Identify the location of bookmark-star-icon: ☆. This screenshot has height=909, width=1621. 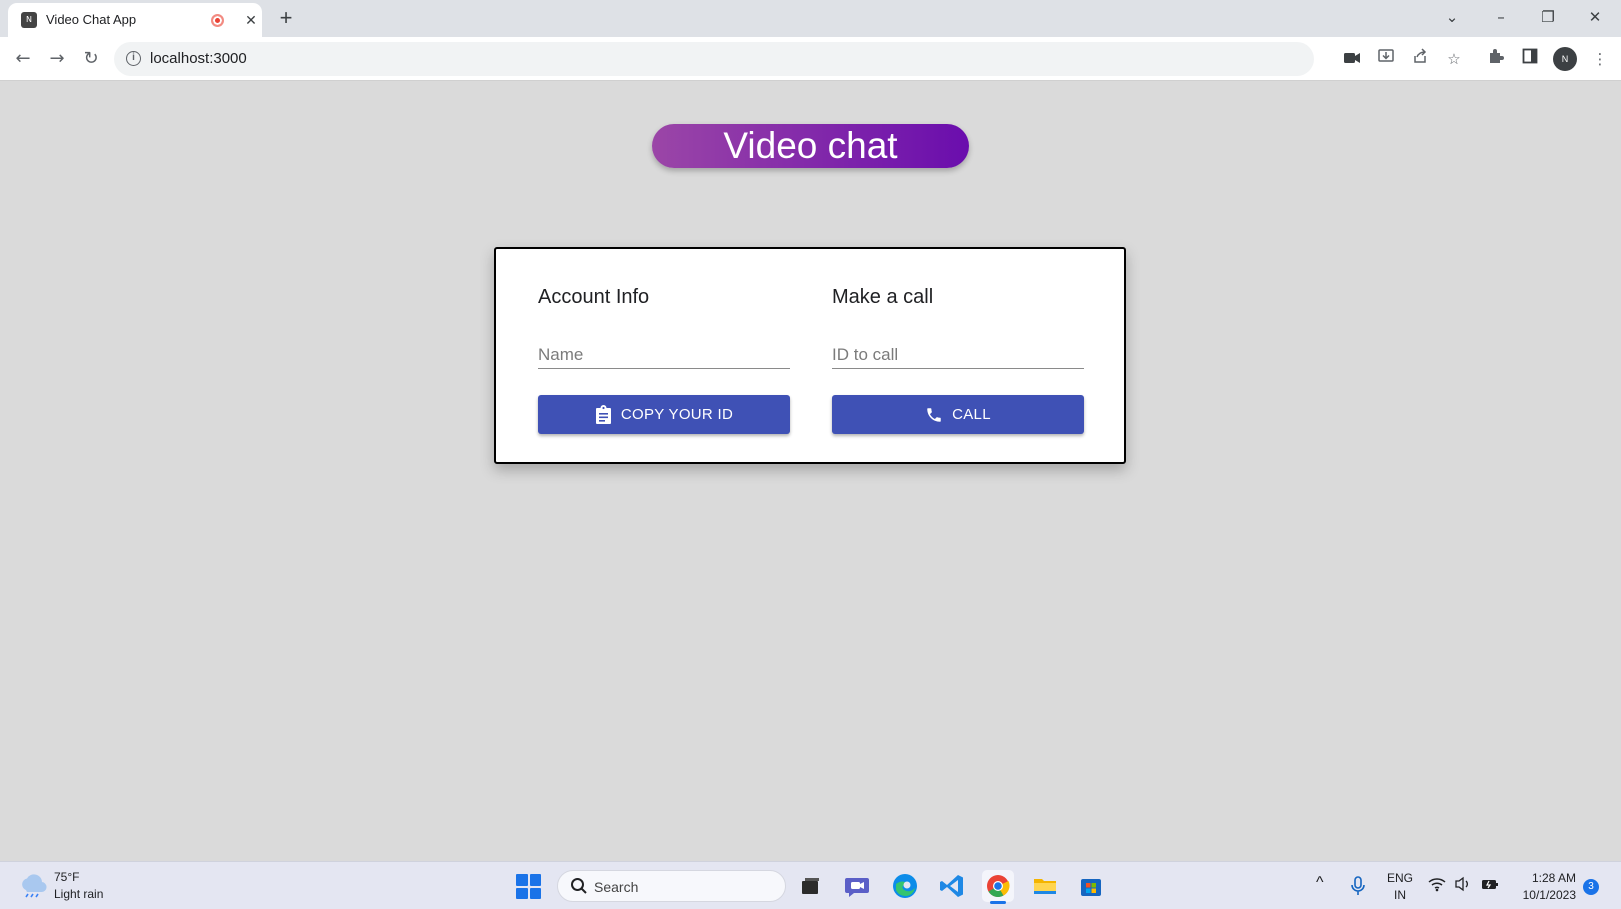
(1454, 59).